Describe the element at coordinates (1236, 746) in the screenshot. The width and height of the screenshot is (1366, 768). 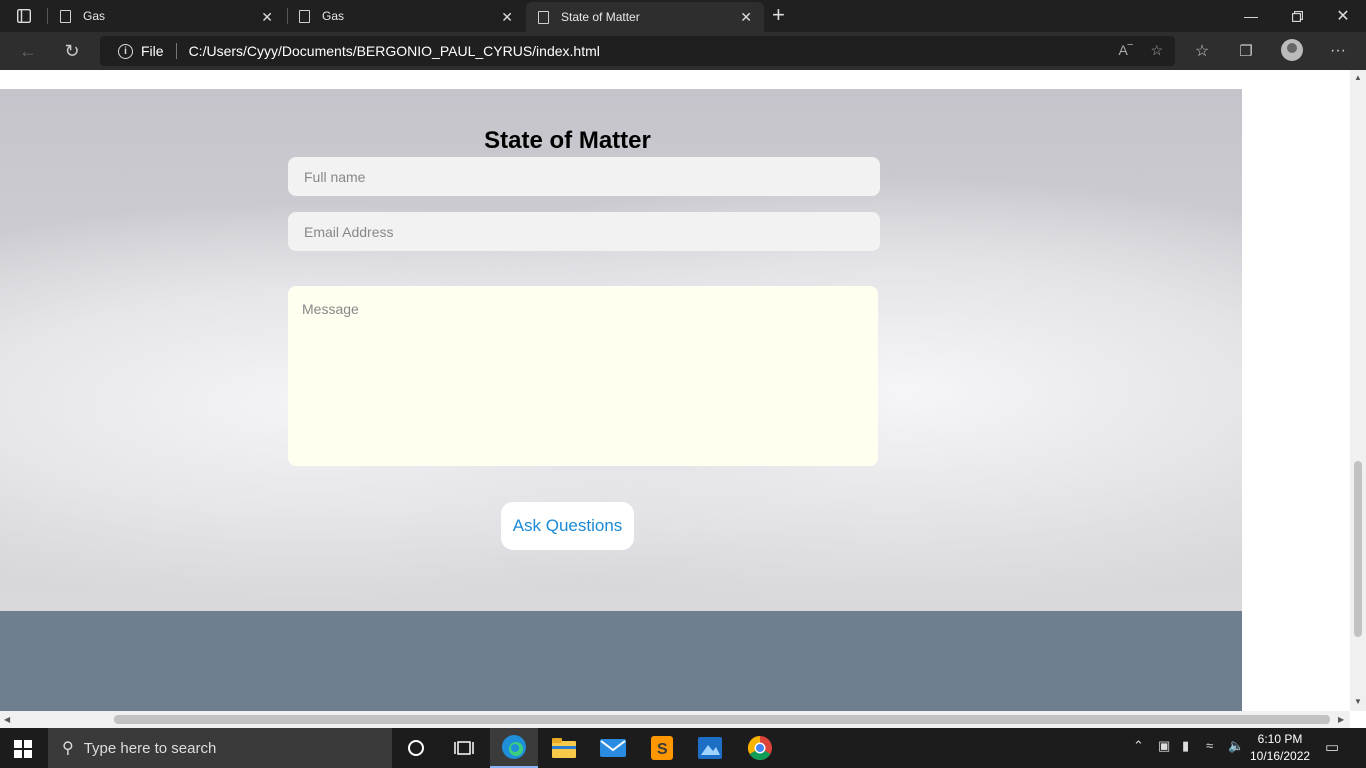
I see `volume-icon: 🔈` at that location.